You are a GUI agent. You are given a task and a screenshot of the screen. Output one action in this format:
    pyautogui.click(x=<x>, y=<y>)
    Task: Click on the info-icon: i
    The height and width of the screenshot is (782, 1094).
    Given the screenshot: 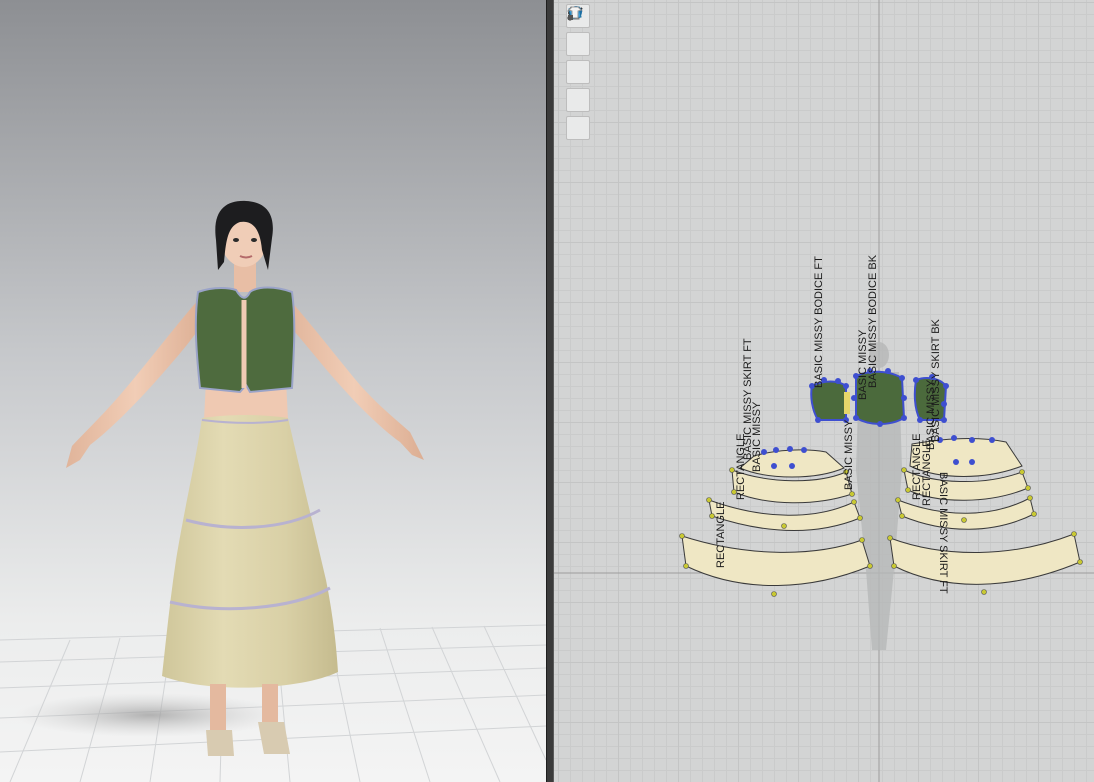 What is the action you would take?
    pyautogui.click(x=578, y=45)
    